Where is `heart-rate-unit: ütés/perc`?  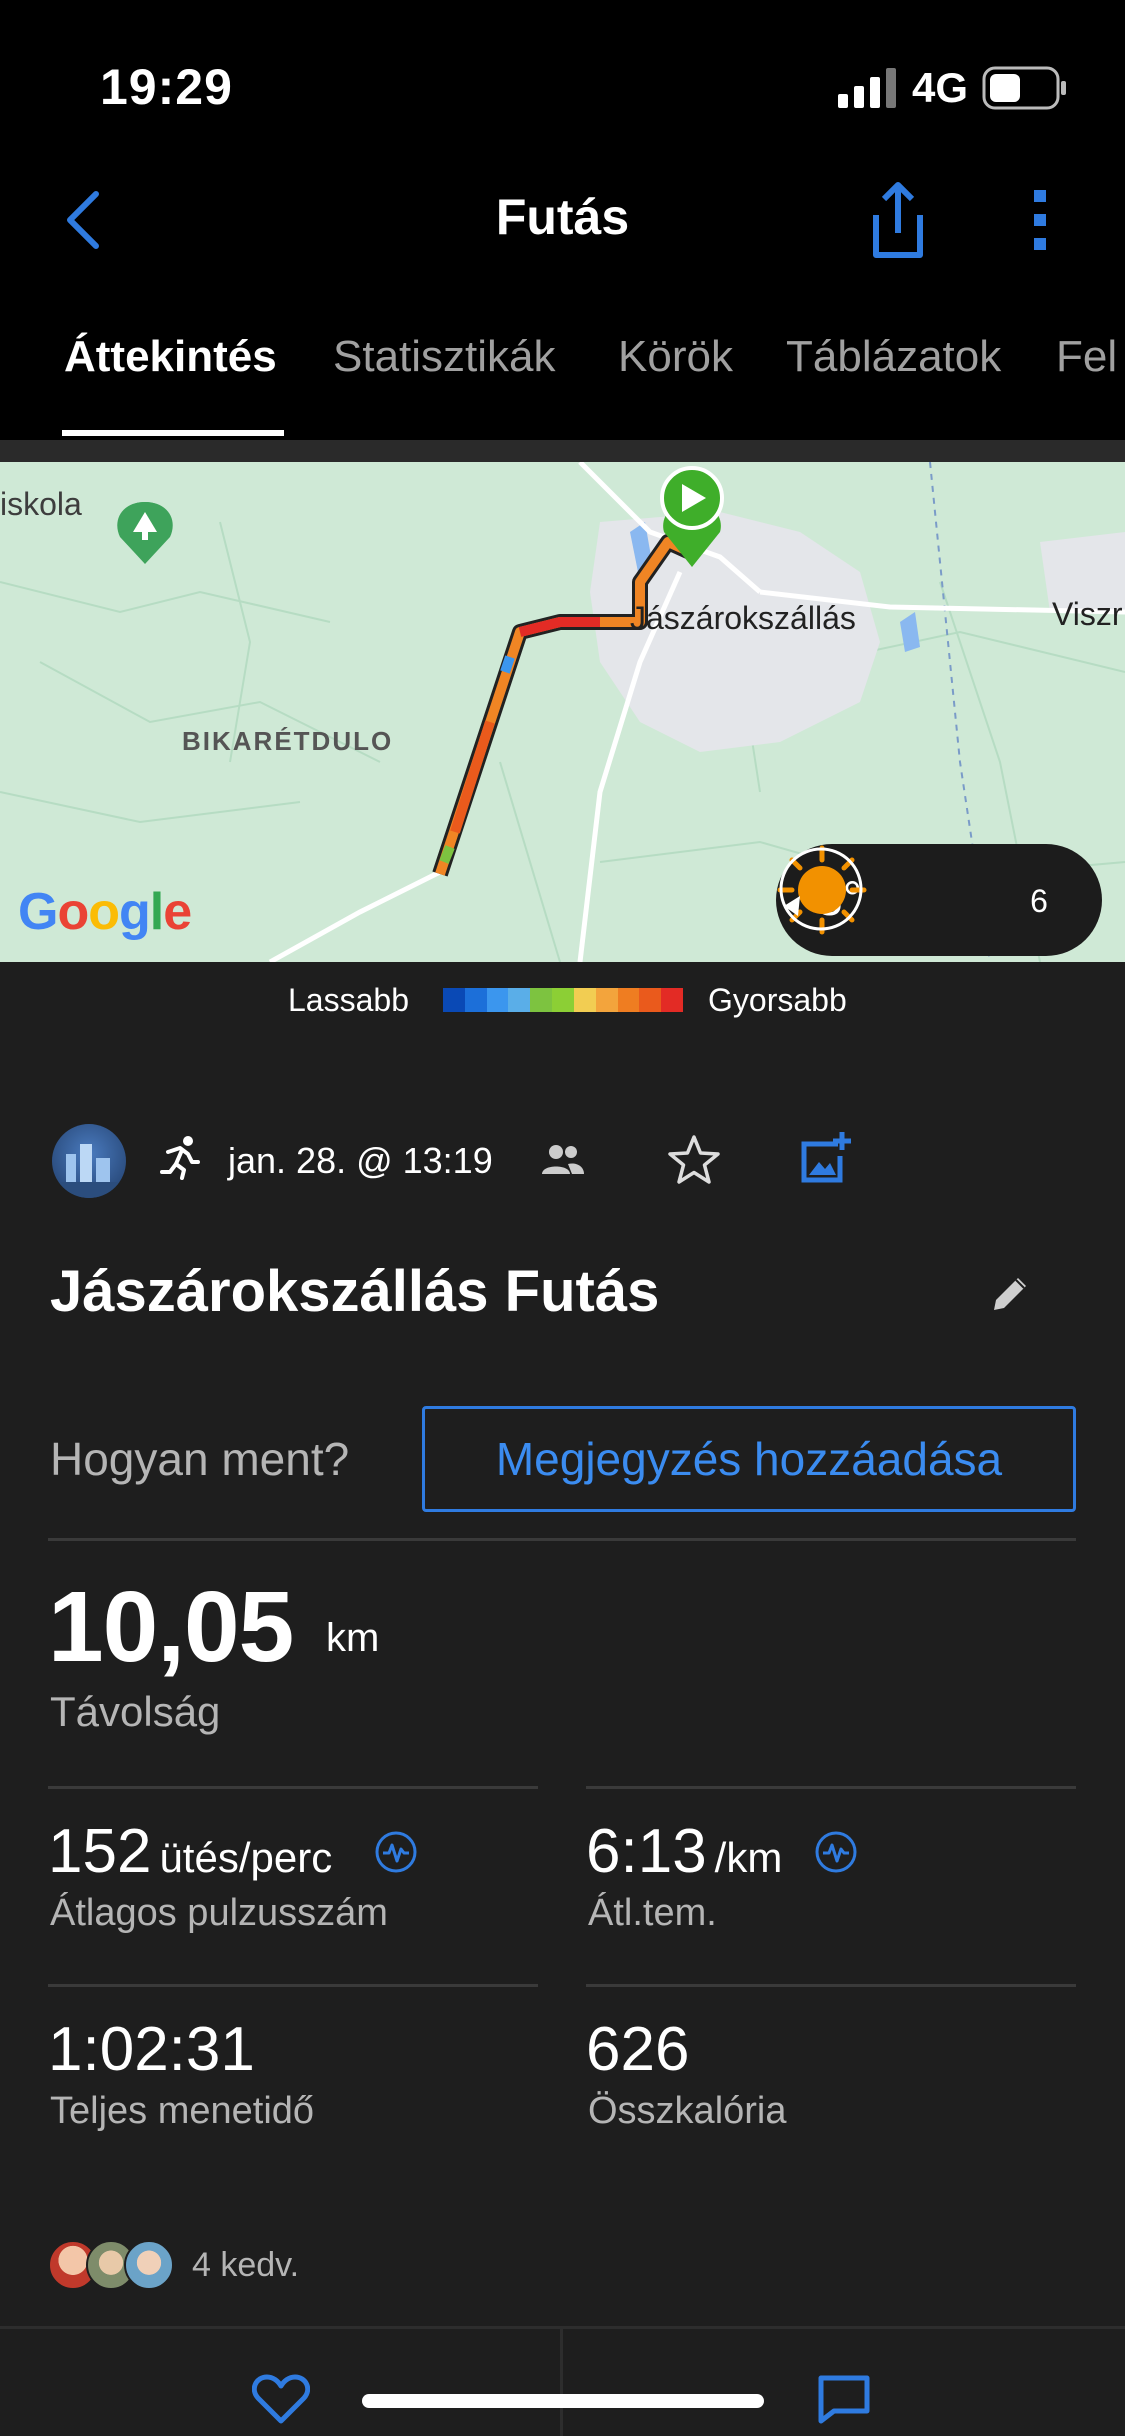
heart-rate-unit: ütés/perc is located at coordinates (246, 1857).